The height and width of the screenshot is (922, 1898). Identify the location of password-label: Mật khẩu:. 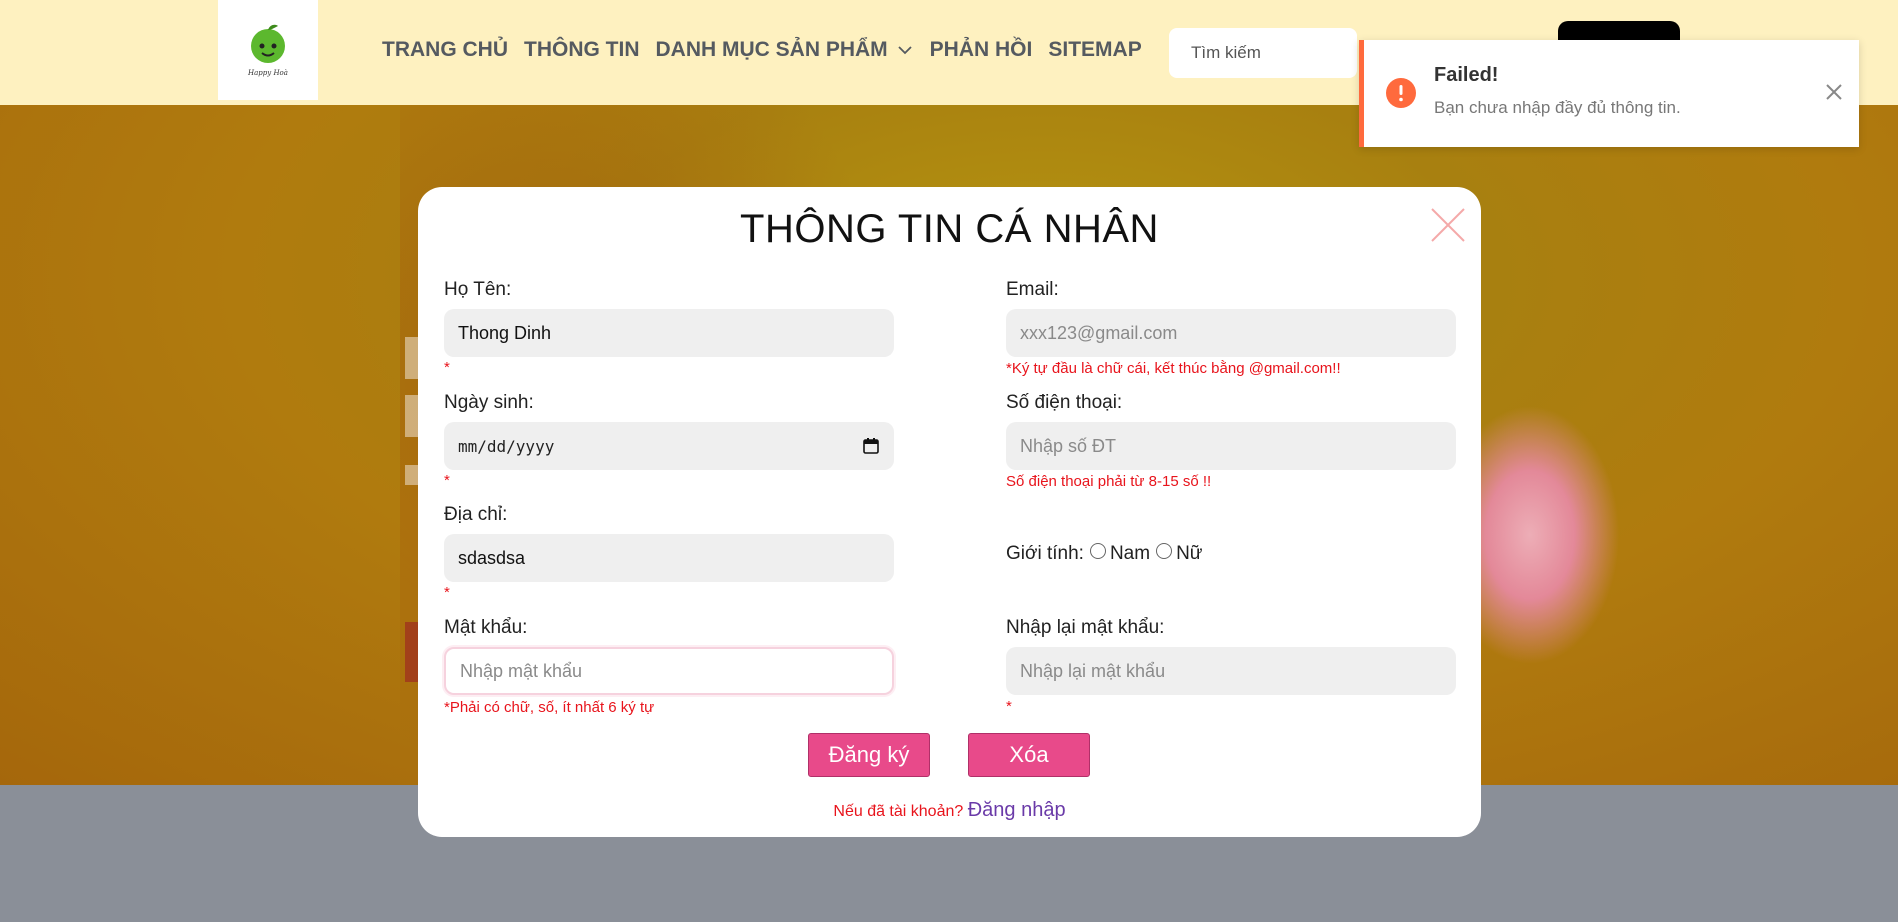
(486, 627).